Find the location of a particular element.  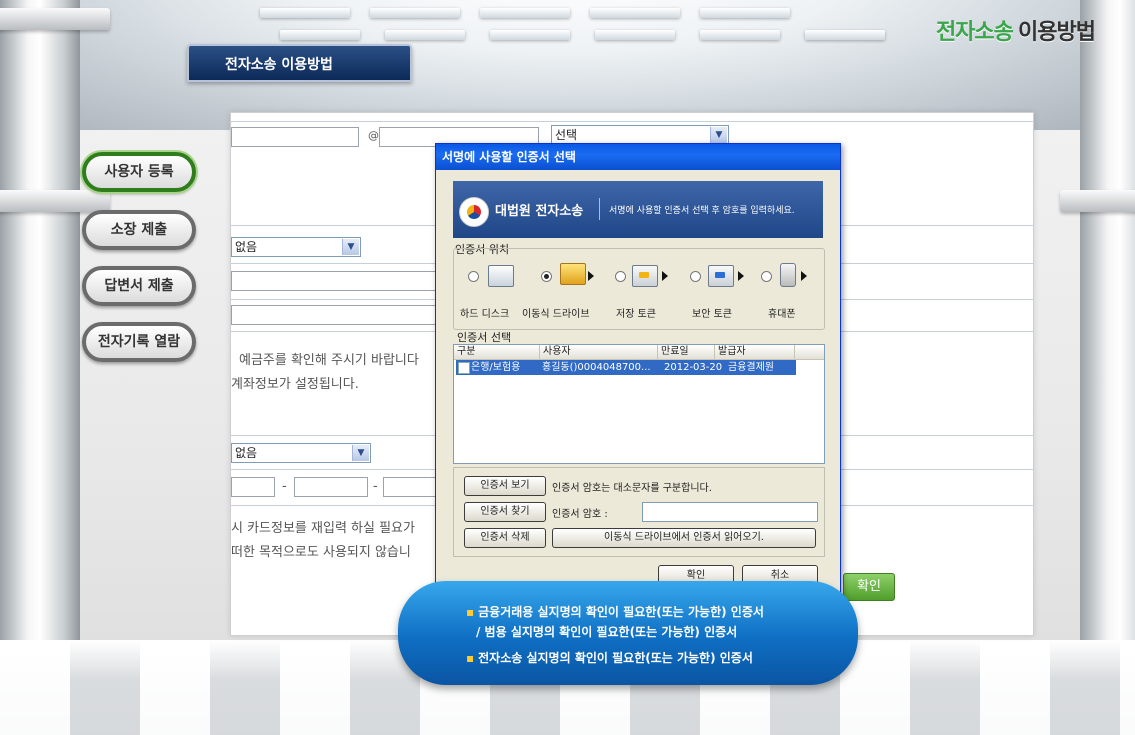

callout-text-1: 금융거래용 실지명의 확인이 필요한(또는 가능한) 인증서 is located at coordinates (621, 612).